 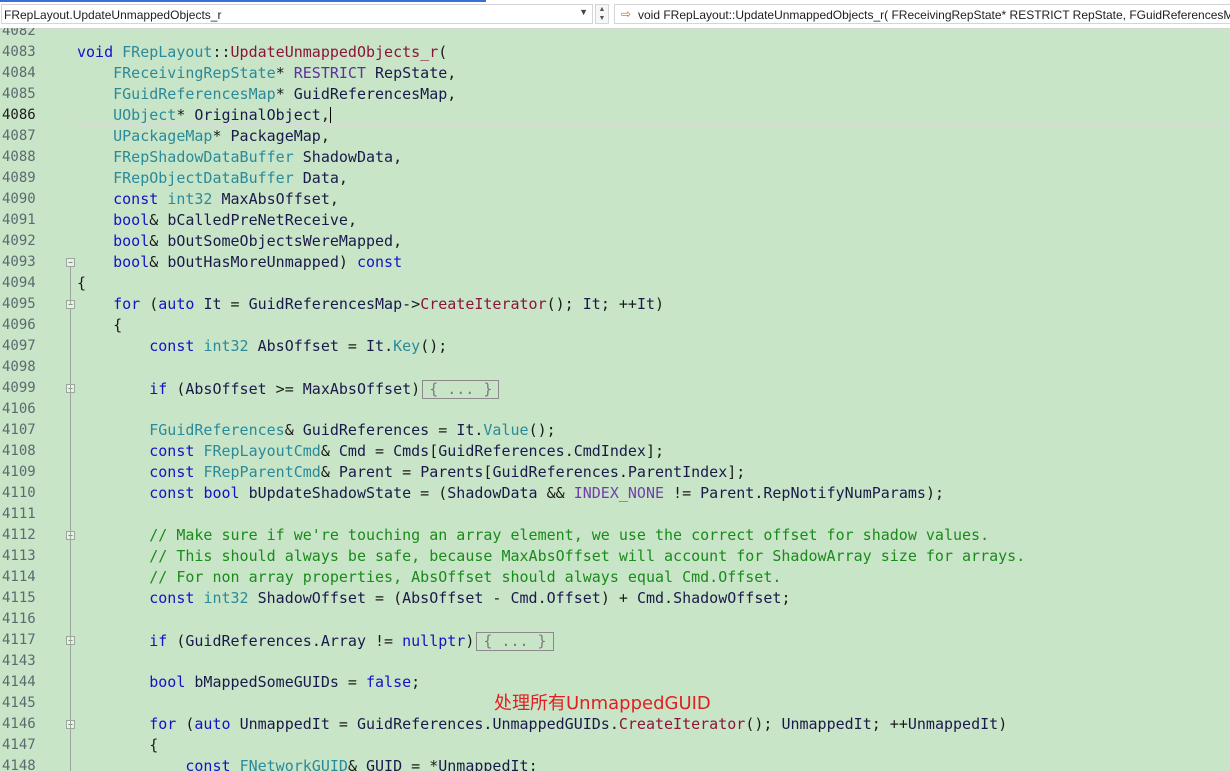 I want to click on line-number: 4110, so click(x=19, y=493).